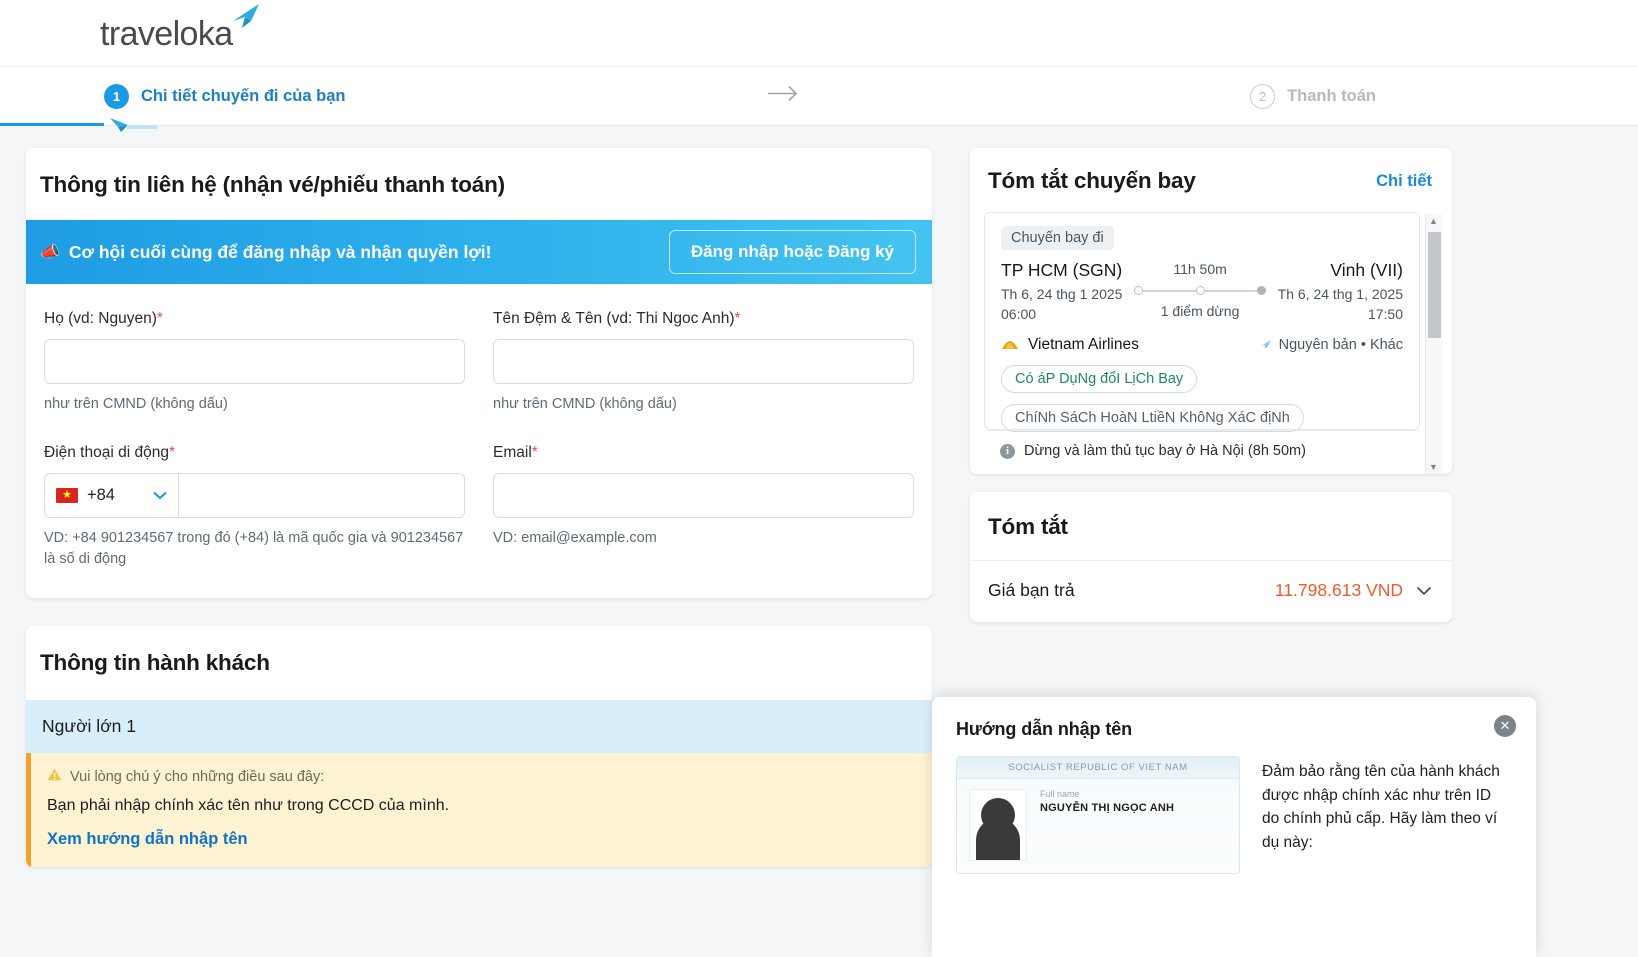 The image size is (1638, 957). Describe the element at coordinates (819, 33) in the screenshot. I see `app-header: traveloka` at that location.